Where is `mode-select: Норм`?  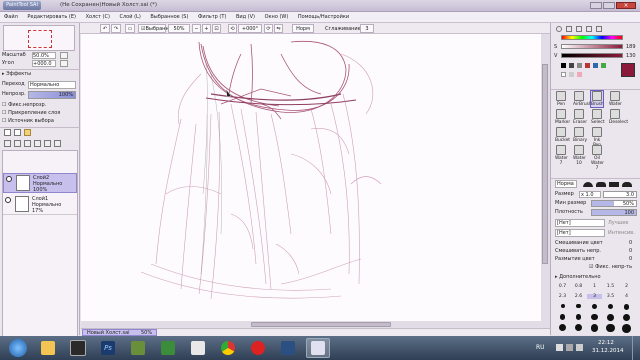
mode-select: Норм is located at coordinates (303, 28).